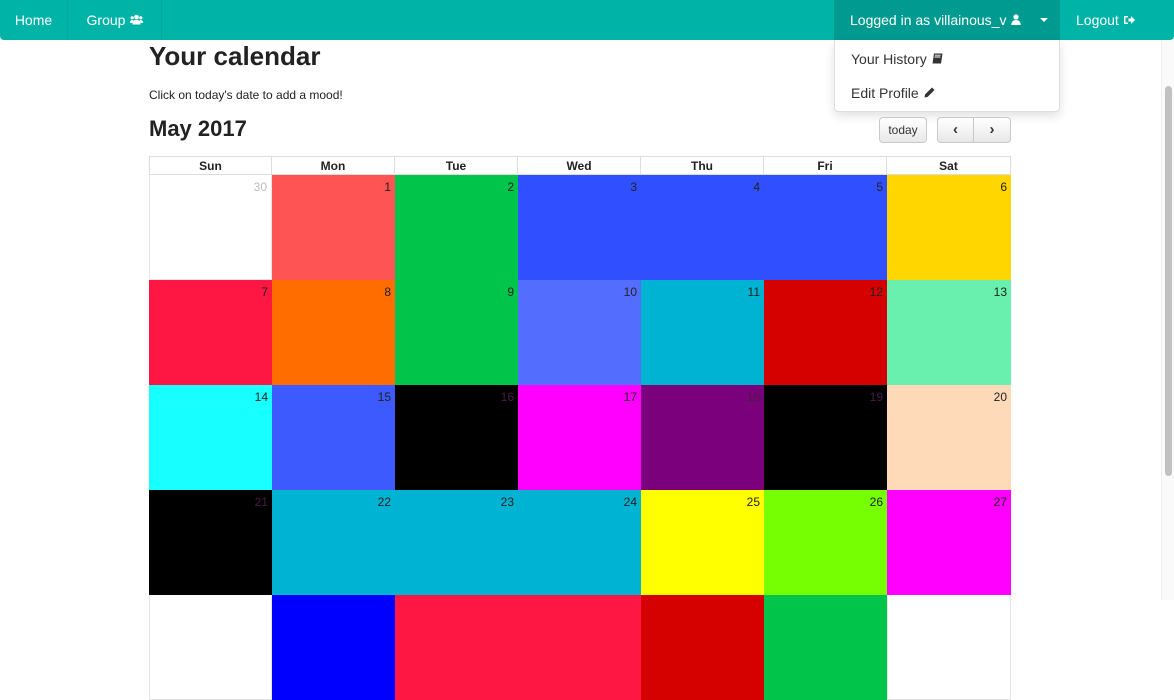 The height and width of the screenshot is (700, 1174). I want to click on day-number: 13, so click(1000, 292).